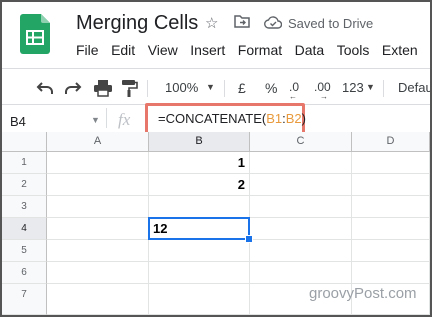 The image size is (432, 317). Describe the element at coordinates (24, 142) in the screenshot. I see `select-all-corner` at that location.